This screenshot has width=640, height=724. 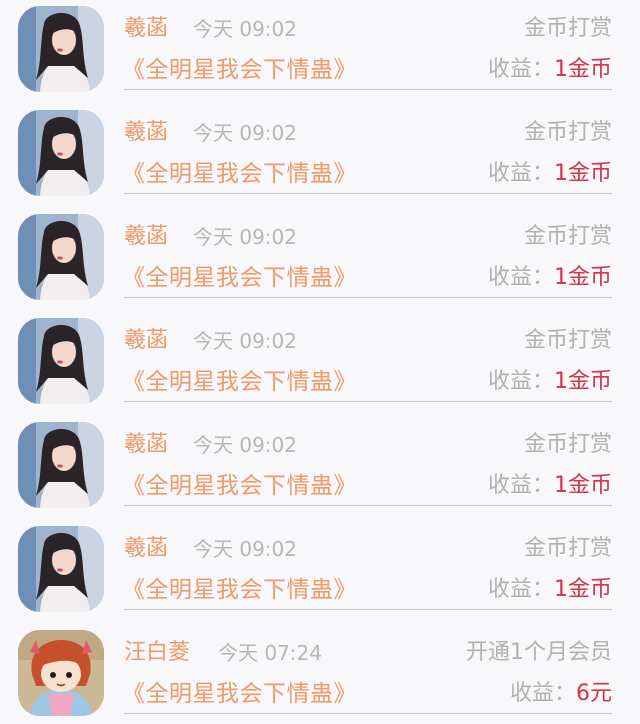 What do you see at coordinates (157, 652) in the screenshot?
I see `sender-name: 汪白菱` at bounding box center [157, 652].